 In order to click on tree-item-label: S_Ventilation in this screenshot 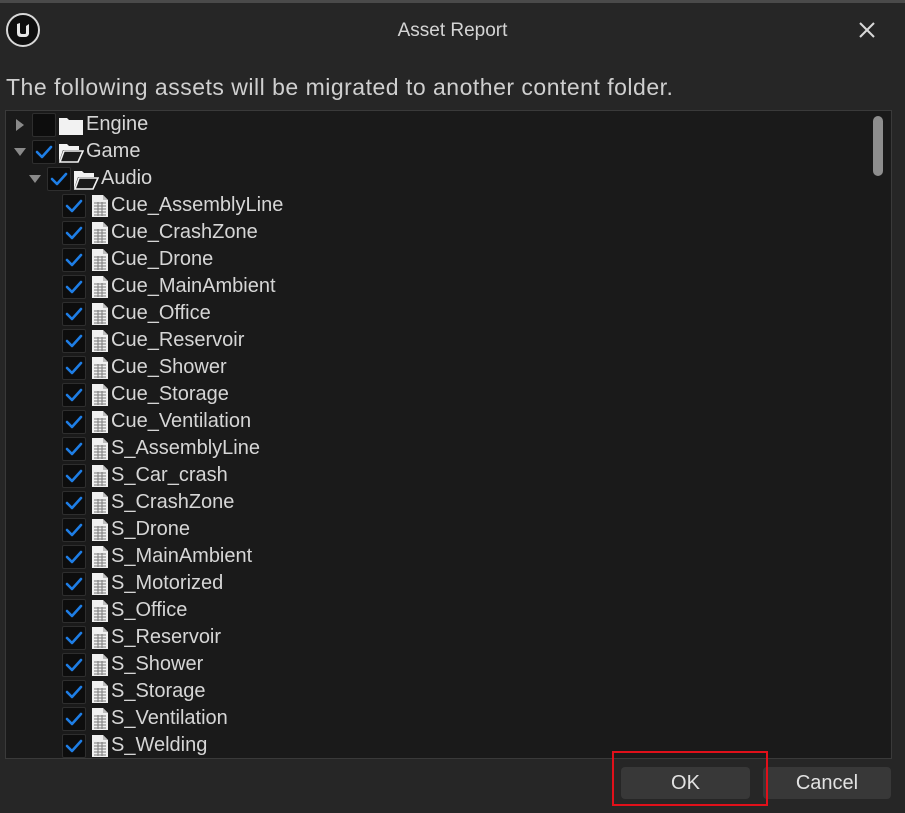, I will do `click(169, 718)`.